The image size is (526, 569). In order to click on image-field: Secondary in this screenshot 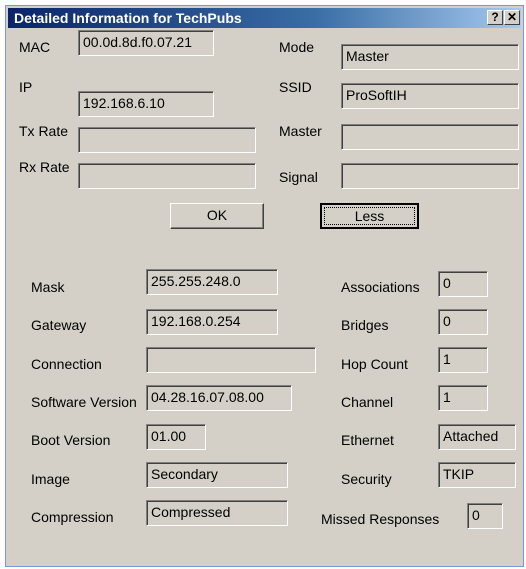, I will do `click(217, 475)`.